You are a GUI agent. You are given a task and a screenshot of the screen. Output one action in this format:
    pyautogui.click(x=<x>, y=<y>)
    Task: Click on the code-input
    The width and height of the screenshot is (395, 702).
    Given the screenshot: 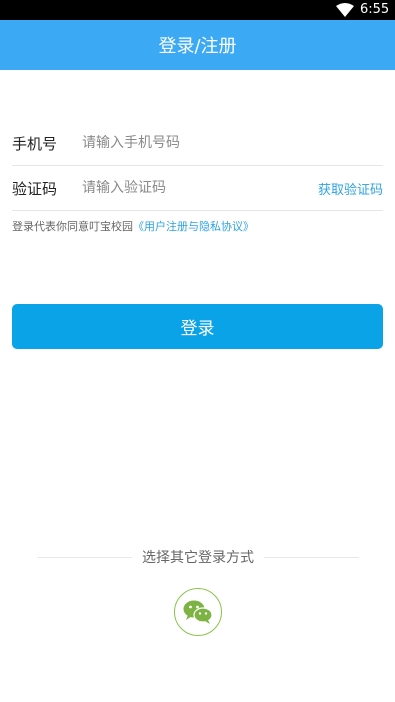 What is the action you would take?
    pyautogui.click(x=200, y=188)
    